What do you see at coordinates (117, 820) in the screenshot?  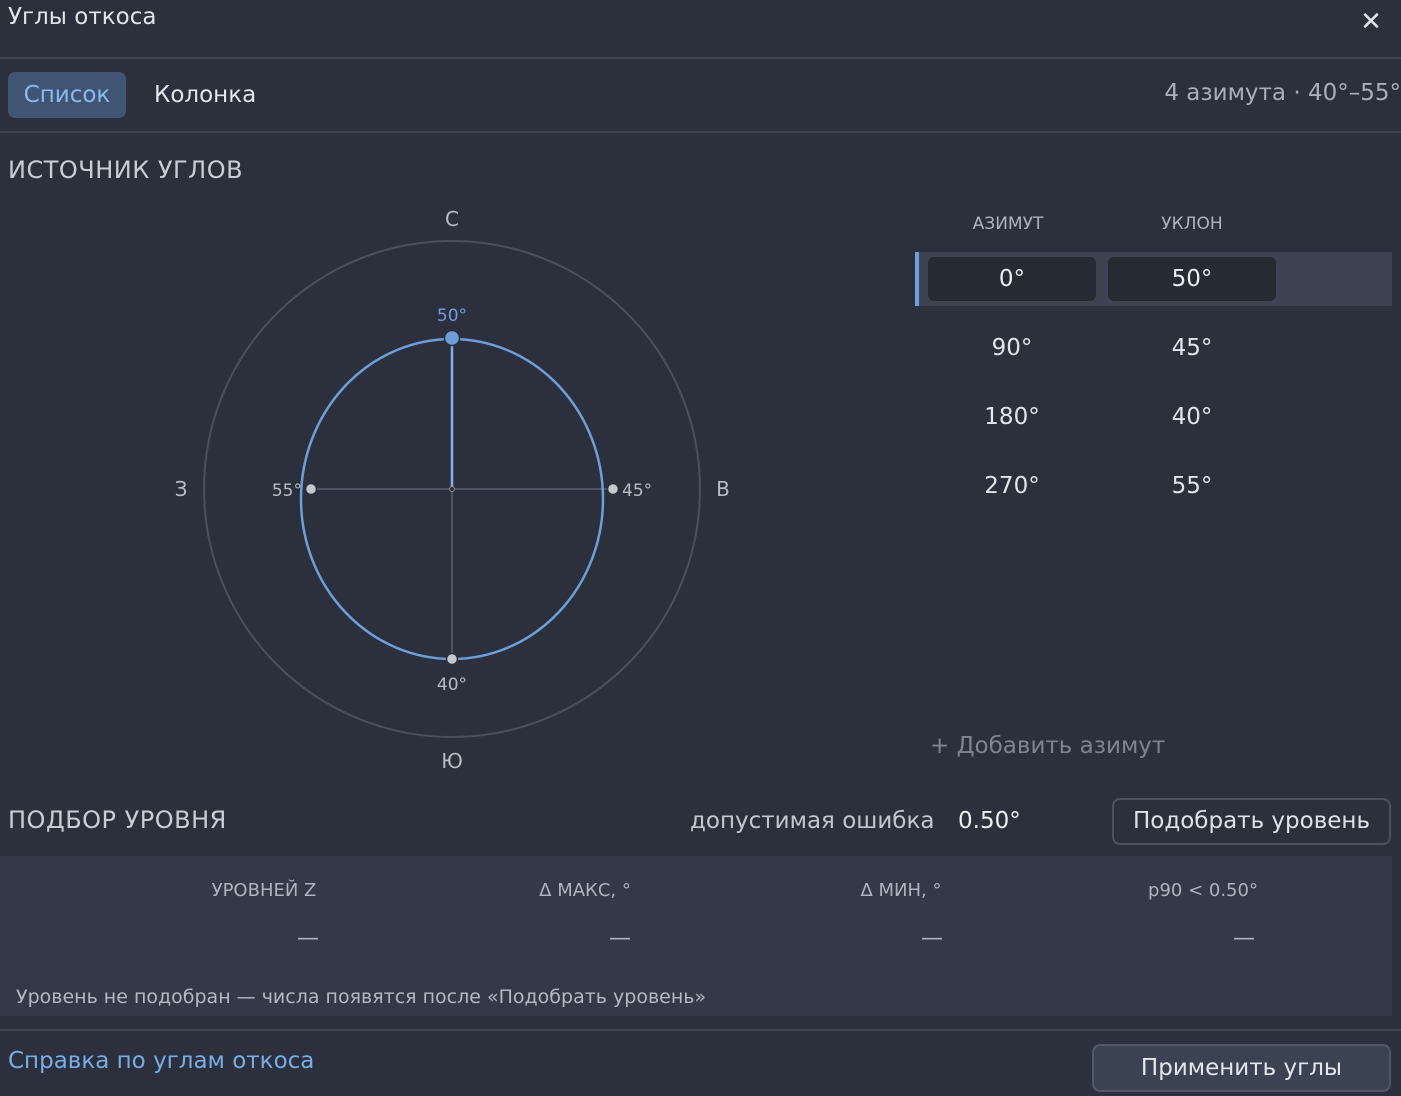 I see `level-heading: ПОДБОР УРОВНЯ` at bounding box center [117, 820].